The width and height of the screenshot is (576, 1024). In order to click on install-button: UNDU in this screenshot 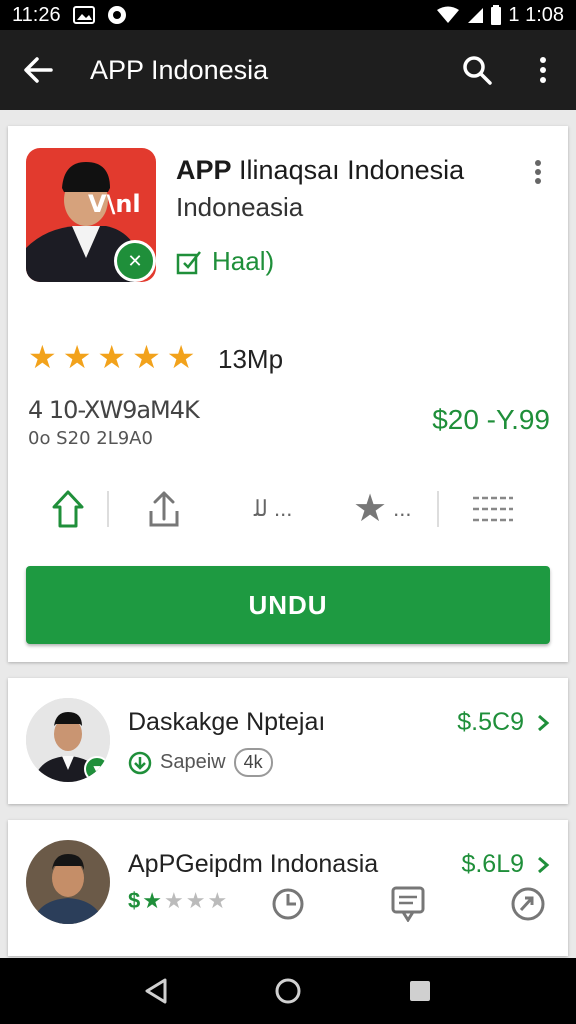, I will do `click(288, 605)`.